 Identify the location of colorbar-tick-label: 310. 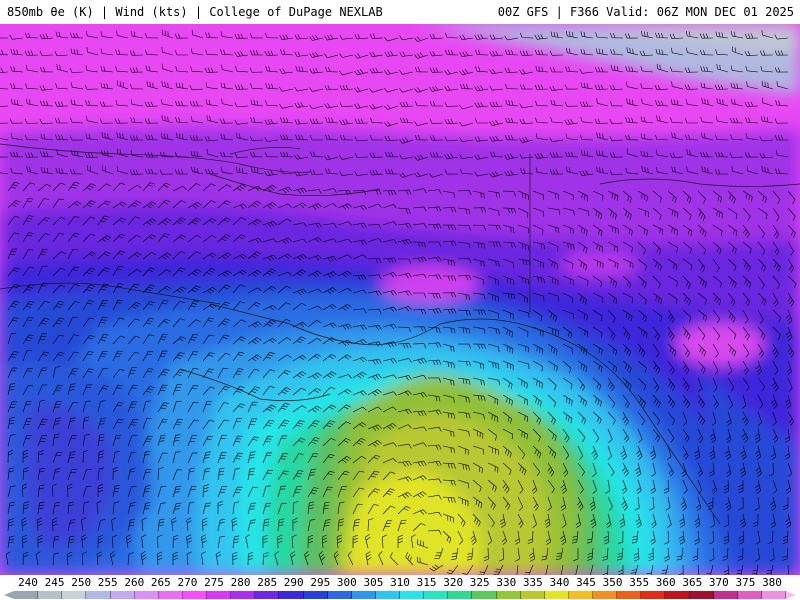
(400, 582).